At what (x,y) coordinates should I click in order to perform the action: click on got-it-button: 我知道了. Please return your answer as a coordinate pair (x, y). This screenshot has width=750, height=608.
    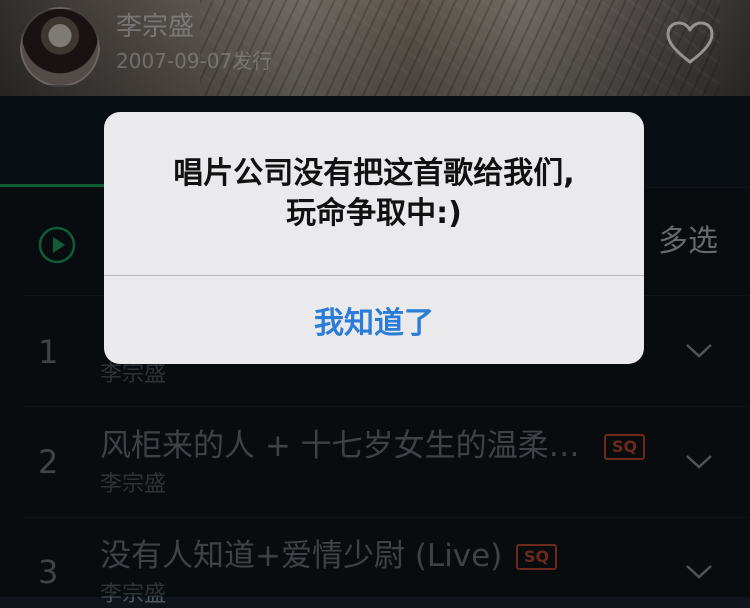
    Looking at the image, I should click on (374, 320).